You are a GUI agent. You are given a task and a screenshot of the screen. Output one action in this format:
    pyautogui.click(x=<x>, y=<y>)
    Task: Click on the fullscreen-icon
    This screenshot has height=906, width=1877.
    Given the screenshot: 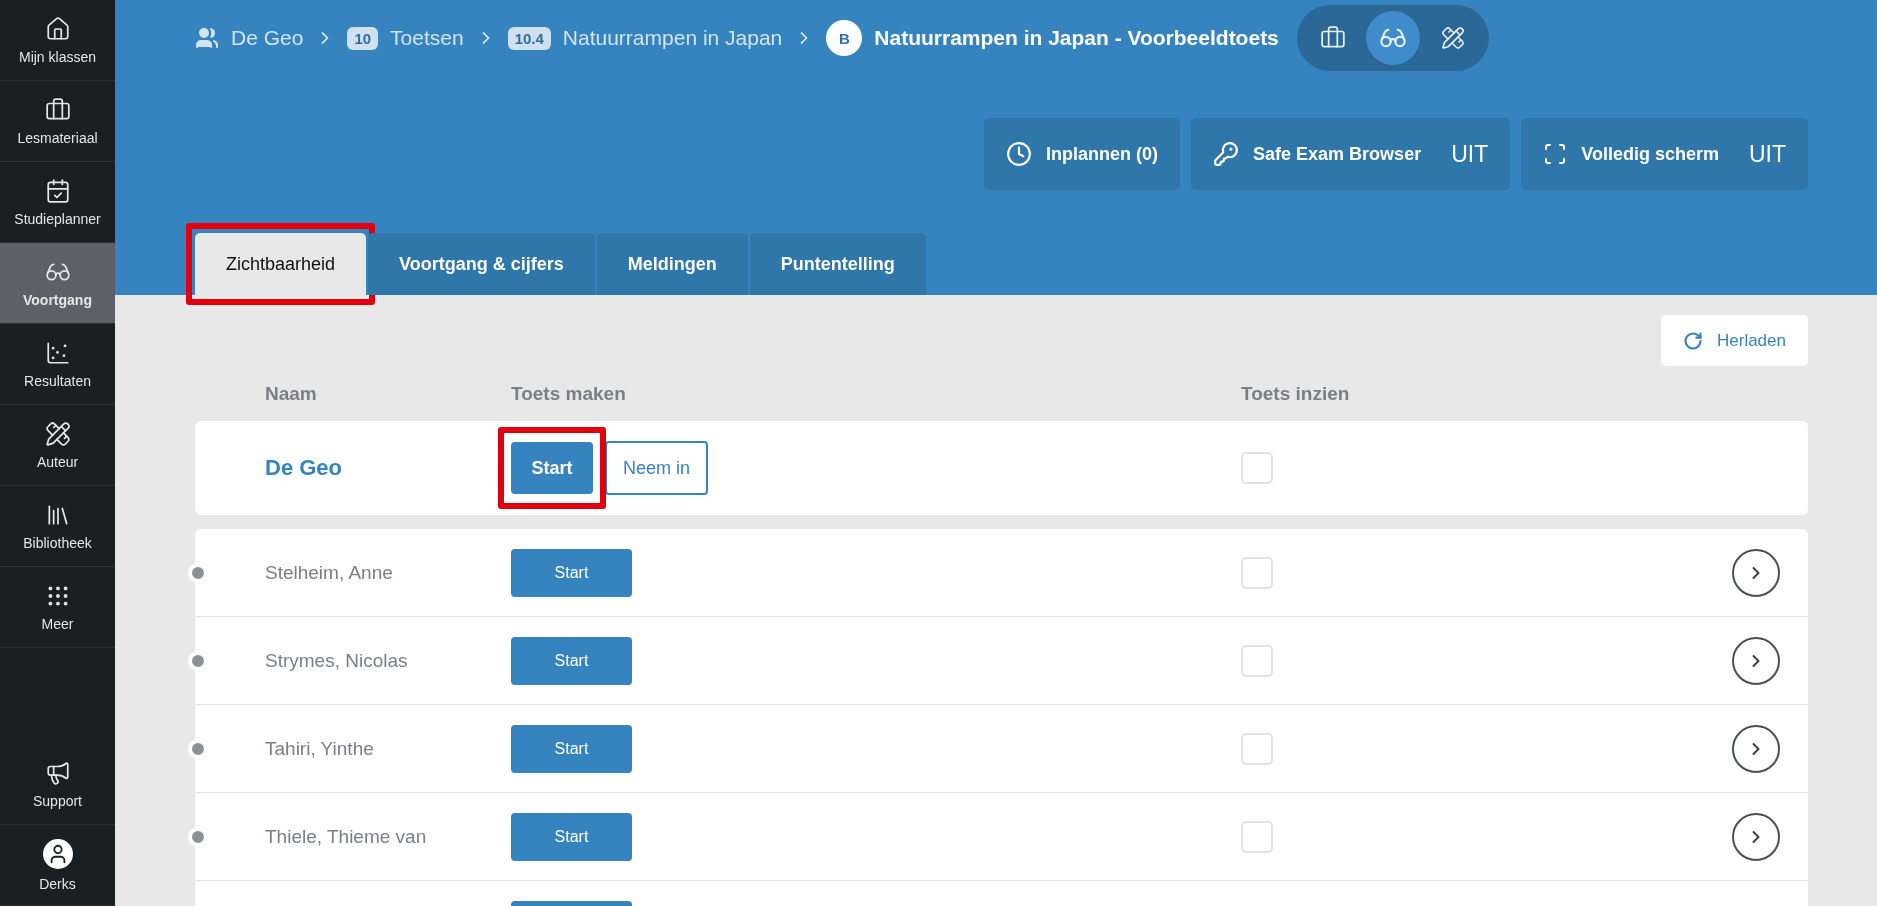 What is the action you would take?
    pyautogui.click(x=1555, y=154)
    